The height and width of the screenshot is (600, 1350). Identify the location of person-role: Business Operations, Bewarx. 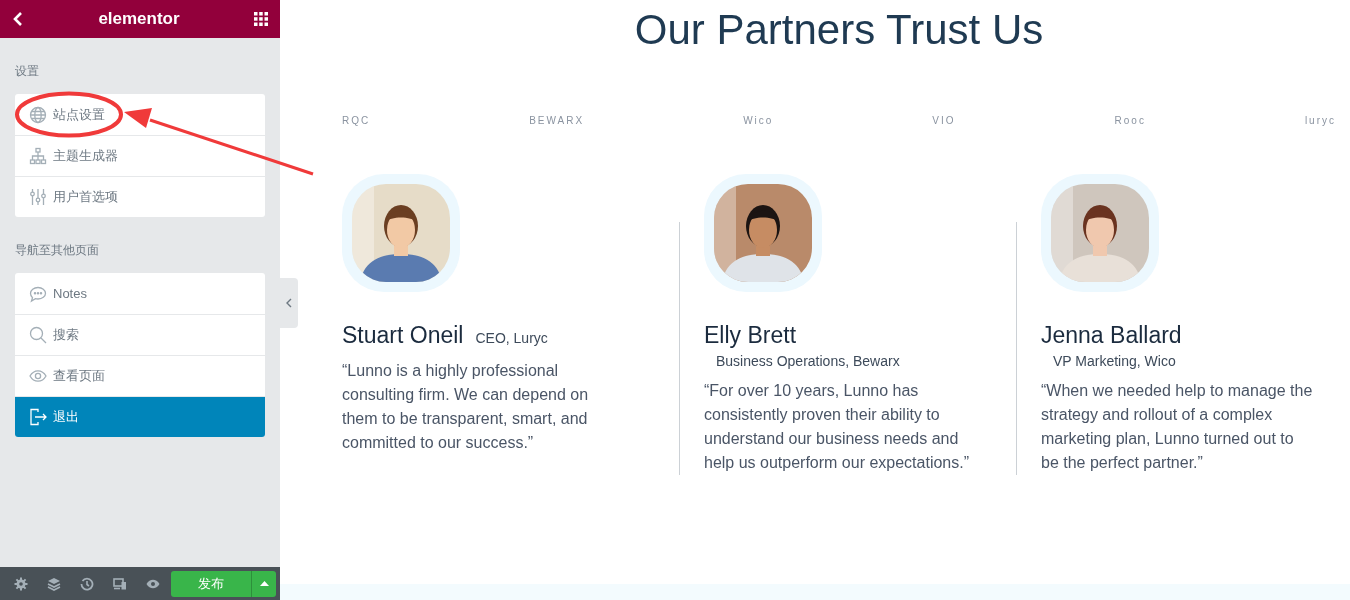
(808, 361).